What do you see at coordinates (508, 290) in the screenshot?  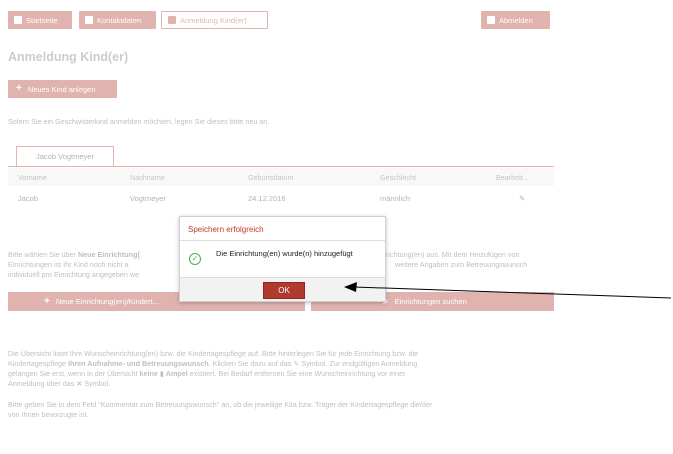 I see `annotation-arrow-icon` at bounding box center [508, 290].